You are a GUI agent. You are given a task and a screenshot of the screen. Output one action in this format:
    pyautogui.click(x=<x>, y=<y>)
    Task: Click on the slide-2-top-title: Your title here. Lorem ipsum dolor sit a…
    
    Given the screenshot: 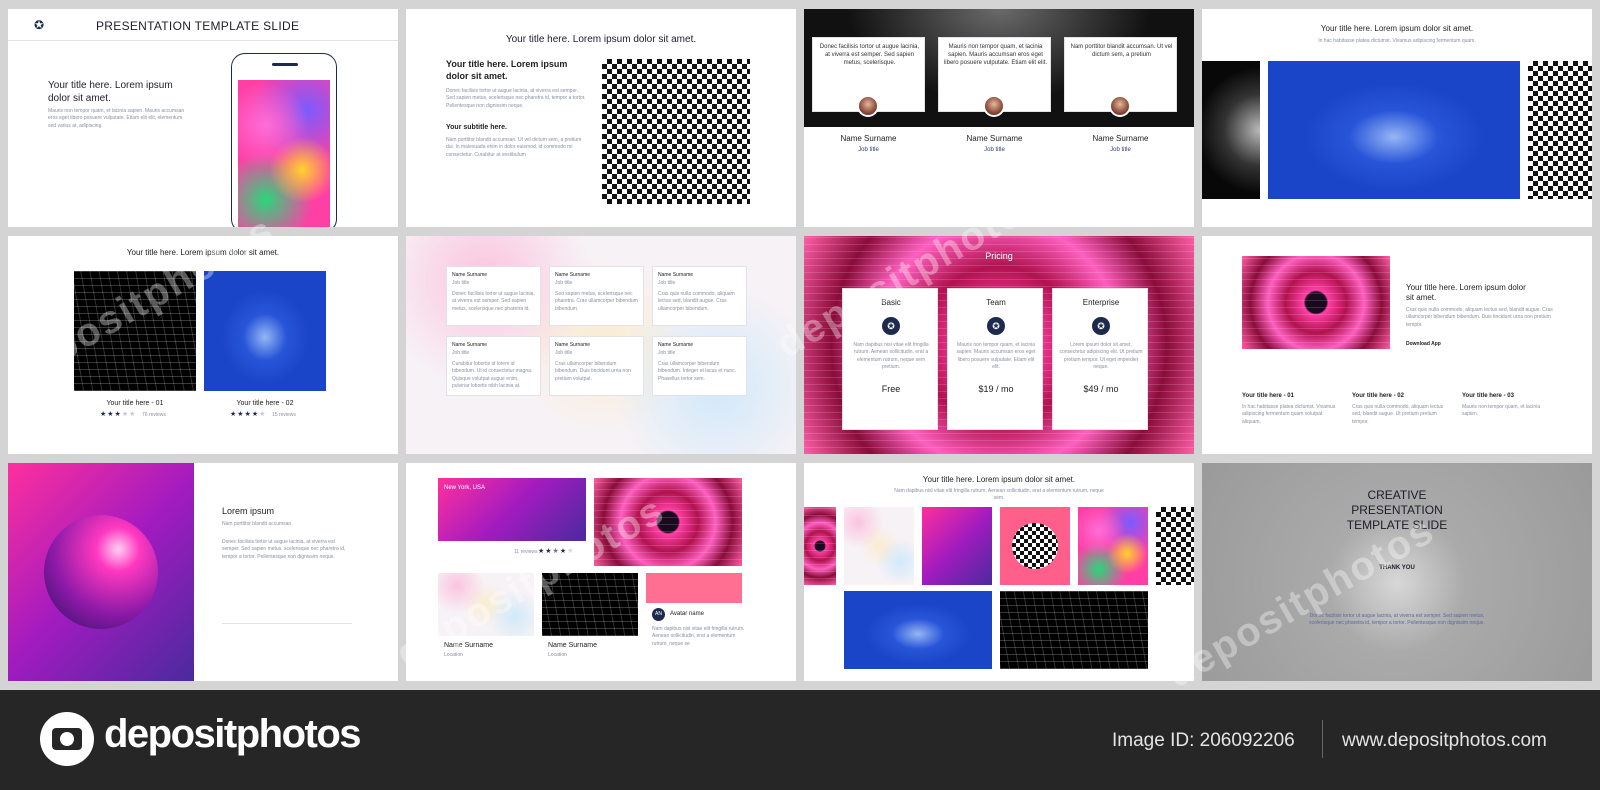 What is the action you would take?
    pyautogui.click(x=601, y=39)
    